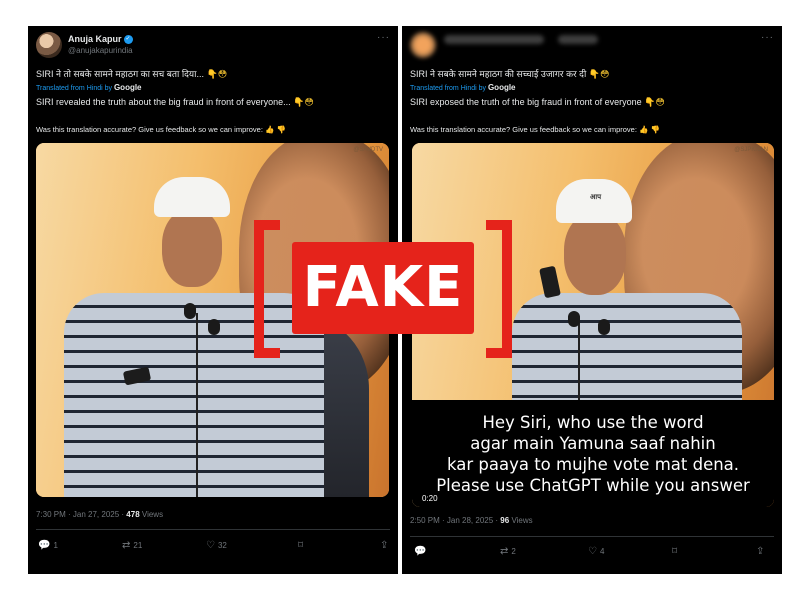  What do you see at coordinates (423, 45) in the screenshot?
I see `author-avatar-blurred` at bounding box center [423, 45].